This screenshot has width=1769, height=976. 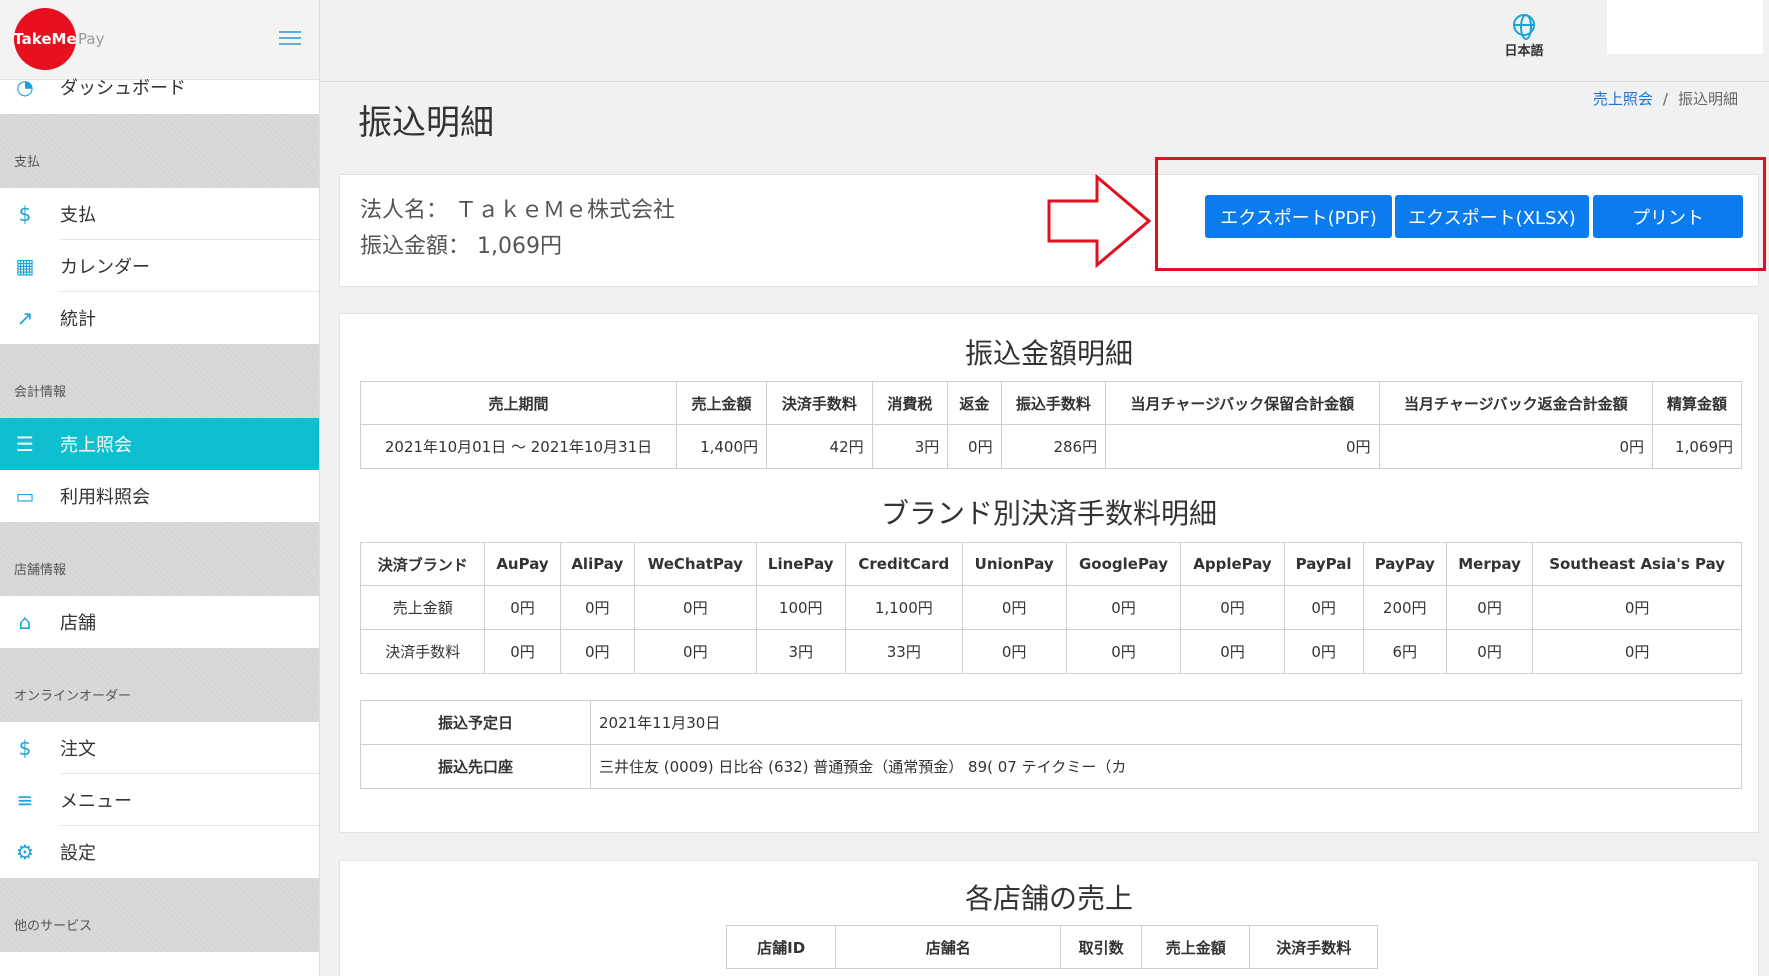 I want to click on table-cell: 286円, so click(x=1053, y=446).